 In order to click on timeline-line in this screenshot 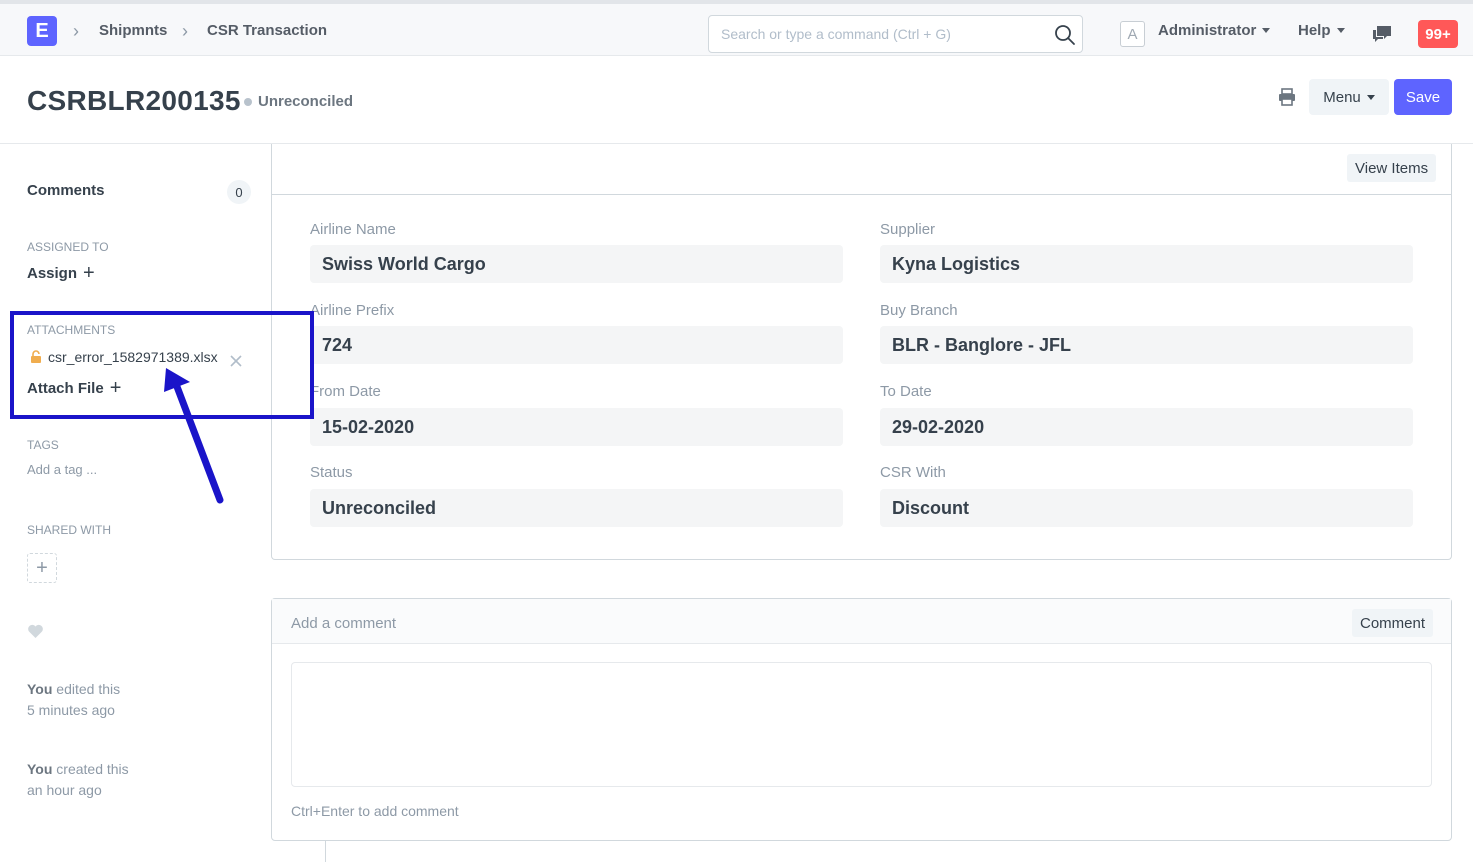, I will do `click(325, 851)`.